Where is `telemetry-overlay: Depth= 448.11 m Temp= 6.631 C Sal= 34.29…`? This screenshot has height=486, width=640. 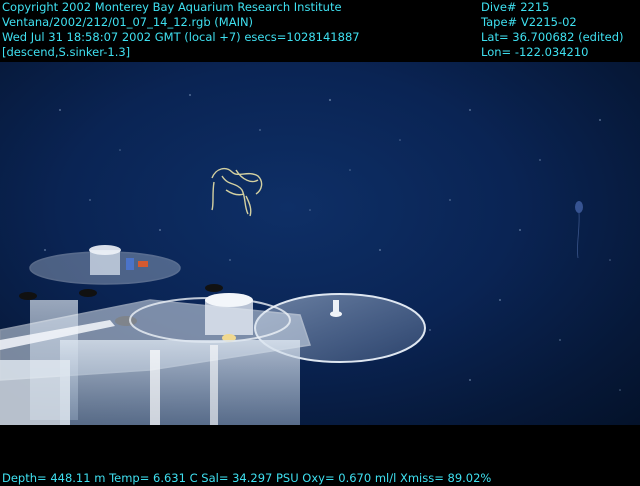 telemetry-overlay: Depth= 448.11 m Temp= 6.631 C Sal= 34.29… is located at coordinates (246, 478).